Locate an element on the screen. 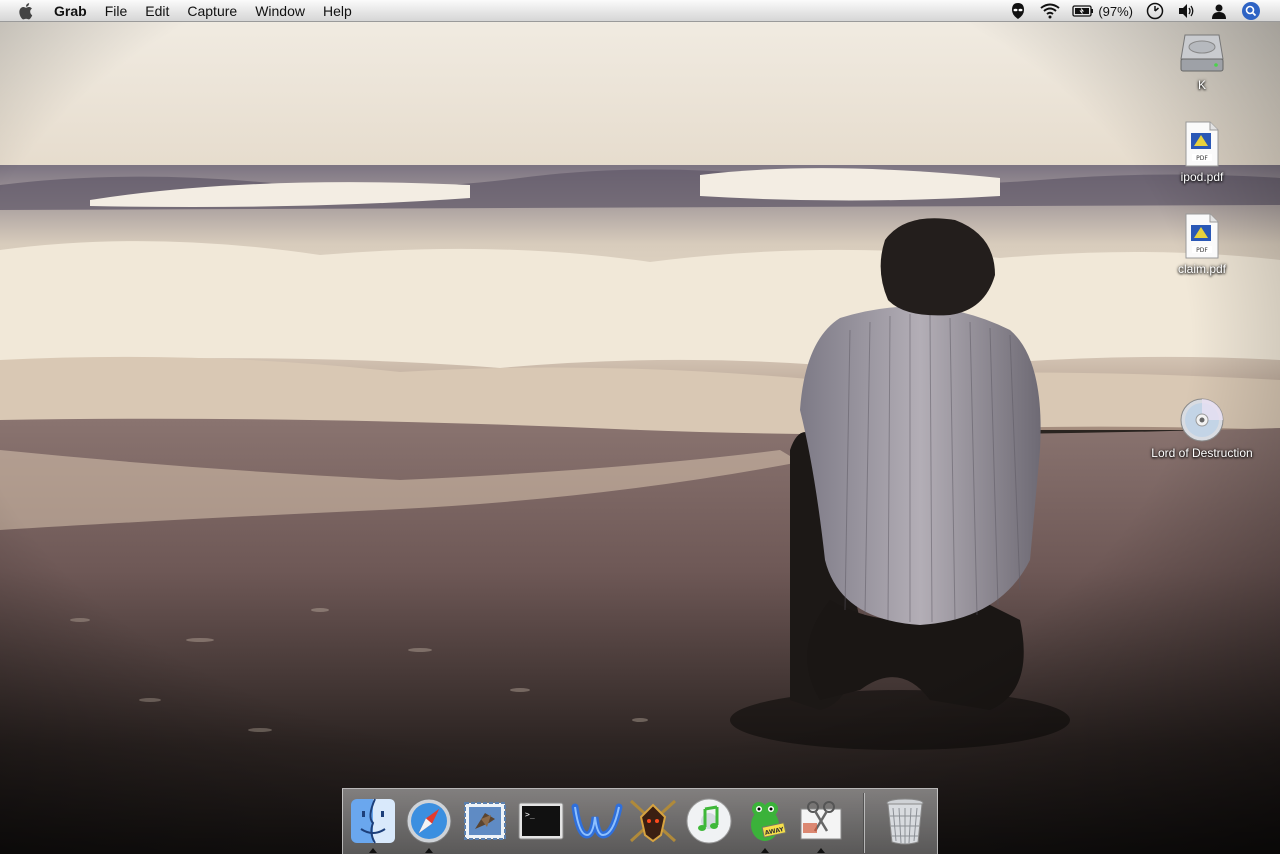 This screenshot has width=1280, height=854. menu-help: Help is located at coordinates (337, 11).